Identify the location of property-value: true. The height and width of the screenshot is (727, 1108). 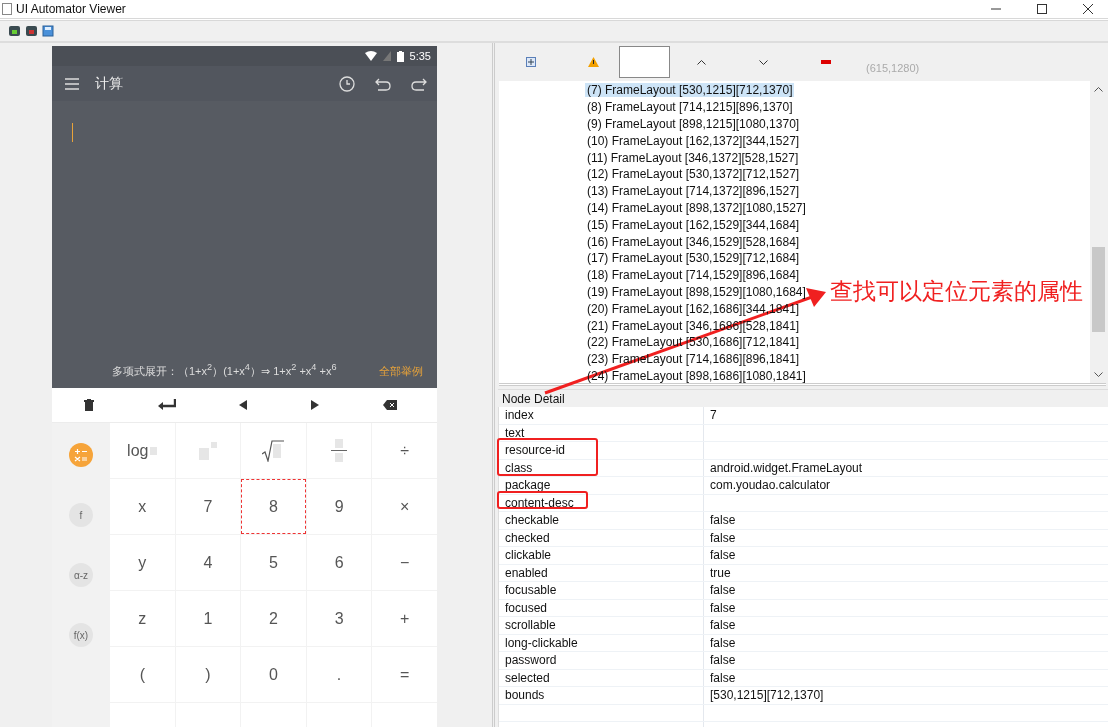
(720, 572).